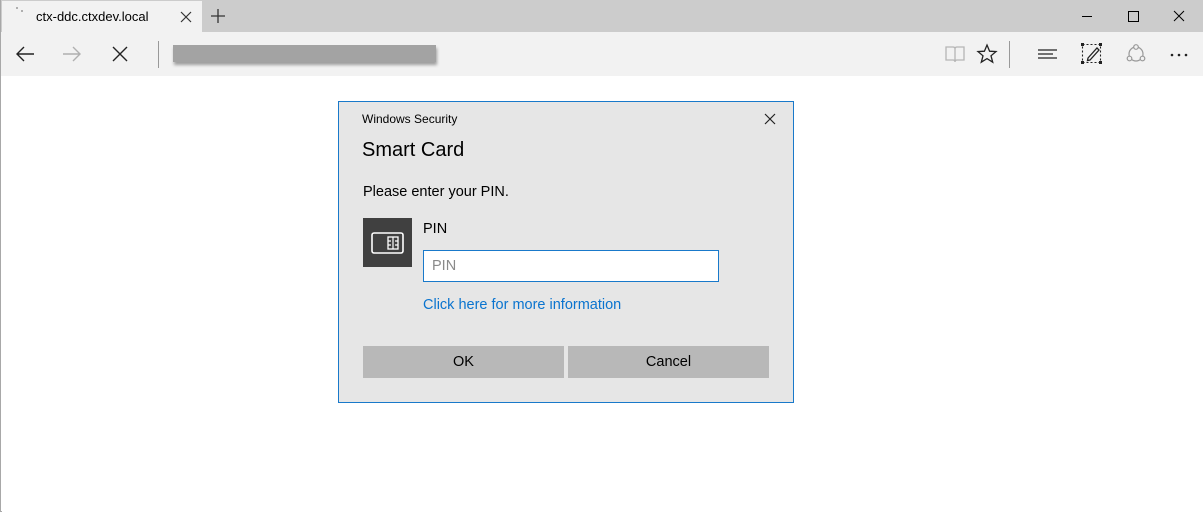 Image resolution: width=1203 pixels, height=512 pixels. What do you see at coordinates (304, 53) in the screenshot?
I see `address-bar` at bounding box center [304, 53].